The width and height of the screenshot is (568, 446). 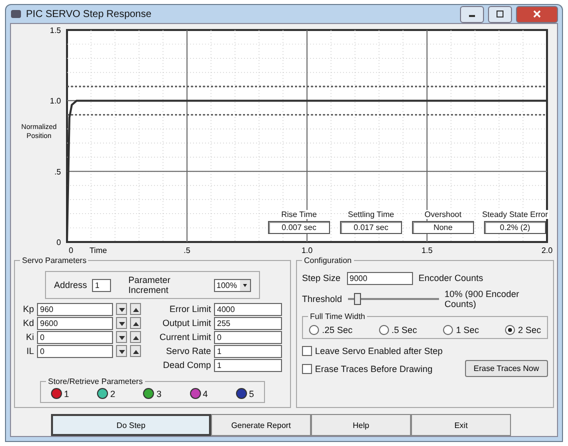 What do you see at coordinates (29, 351) in the screenshot?
I see `gain-label: IL` at bounding box center [29, 351].